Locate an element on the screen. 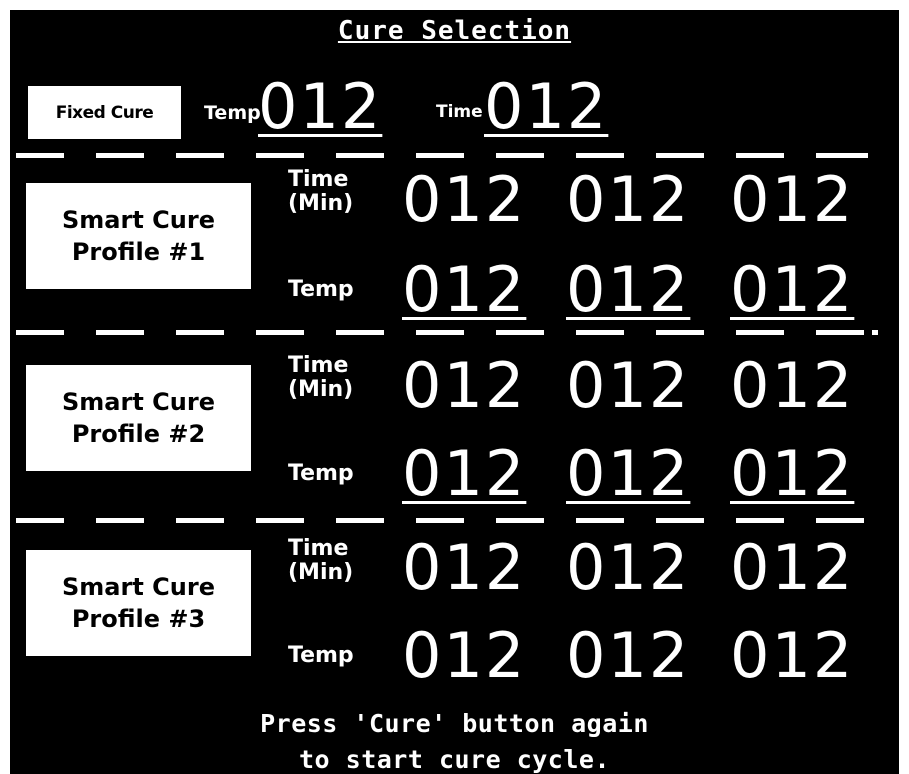  fixed-temp-value: 012 is located at coordinates (320, 107).